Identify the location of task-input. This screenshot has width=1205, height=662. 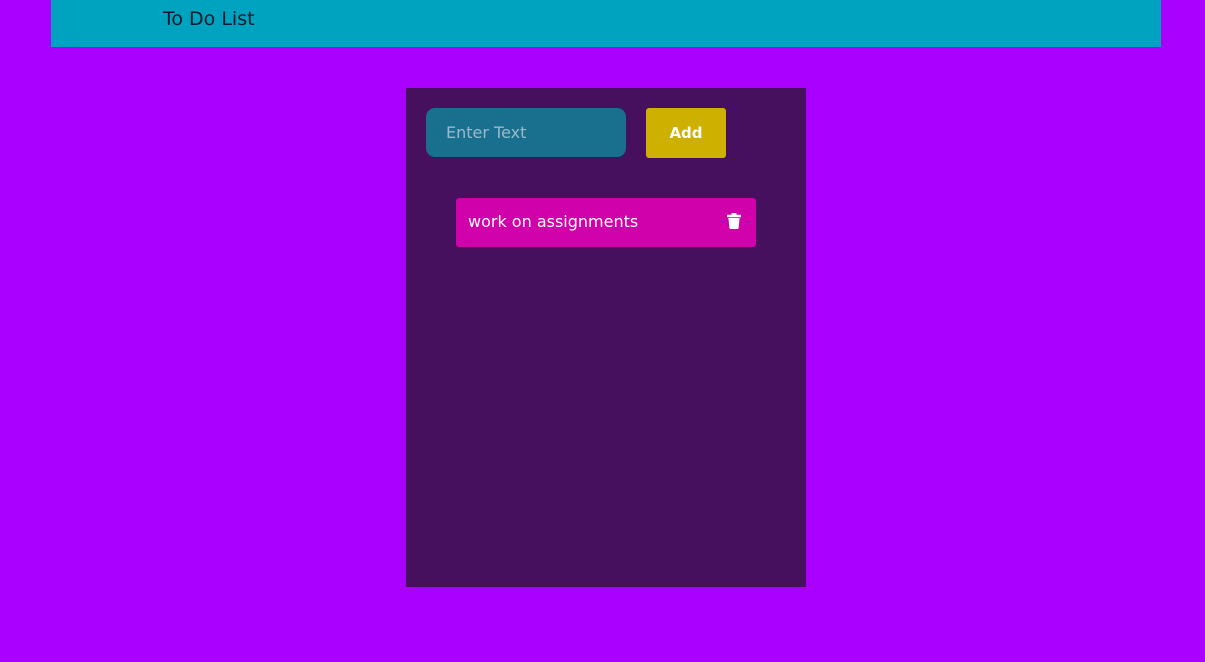
(526, 132).